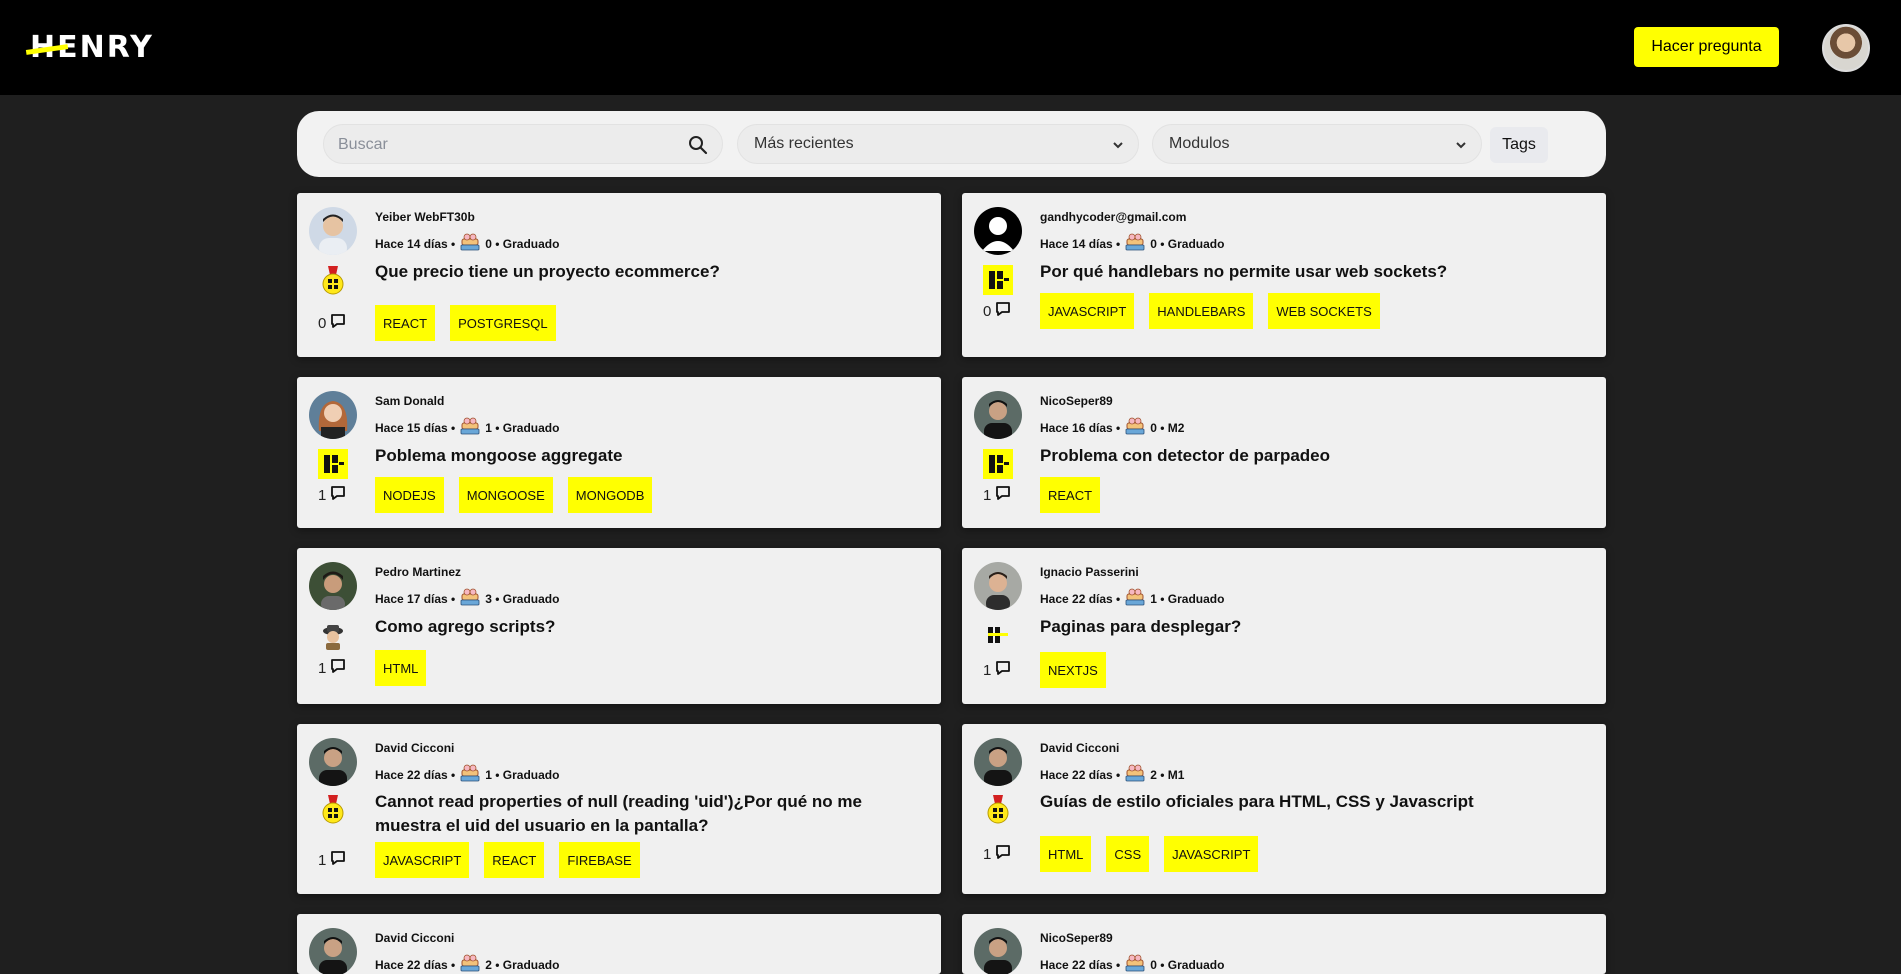  What do you see at coordinates (1310, 627) in the screenshot?
I see `question-title: Paginas para desplegar?` at bounding box center [1310, 627].